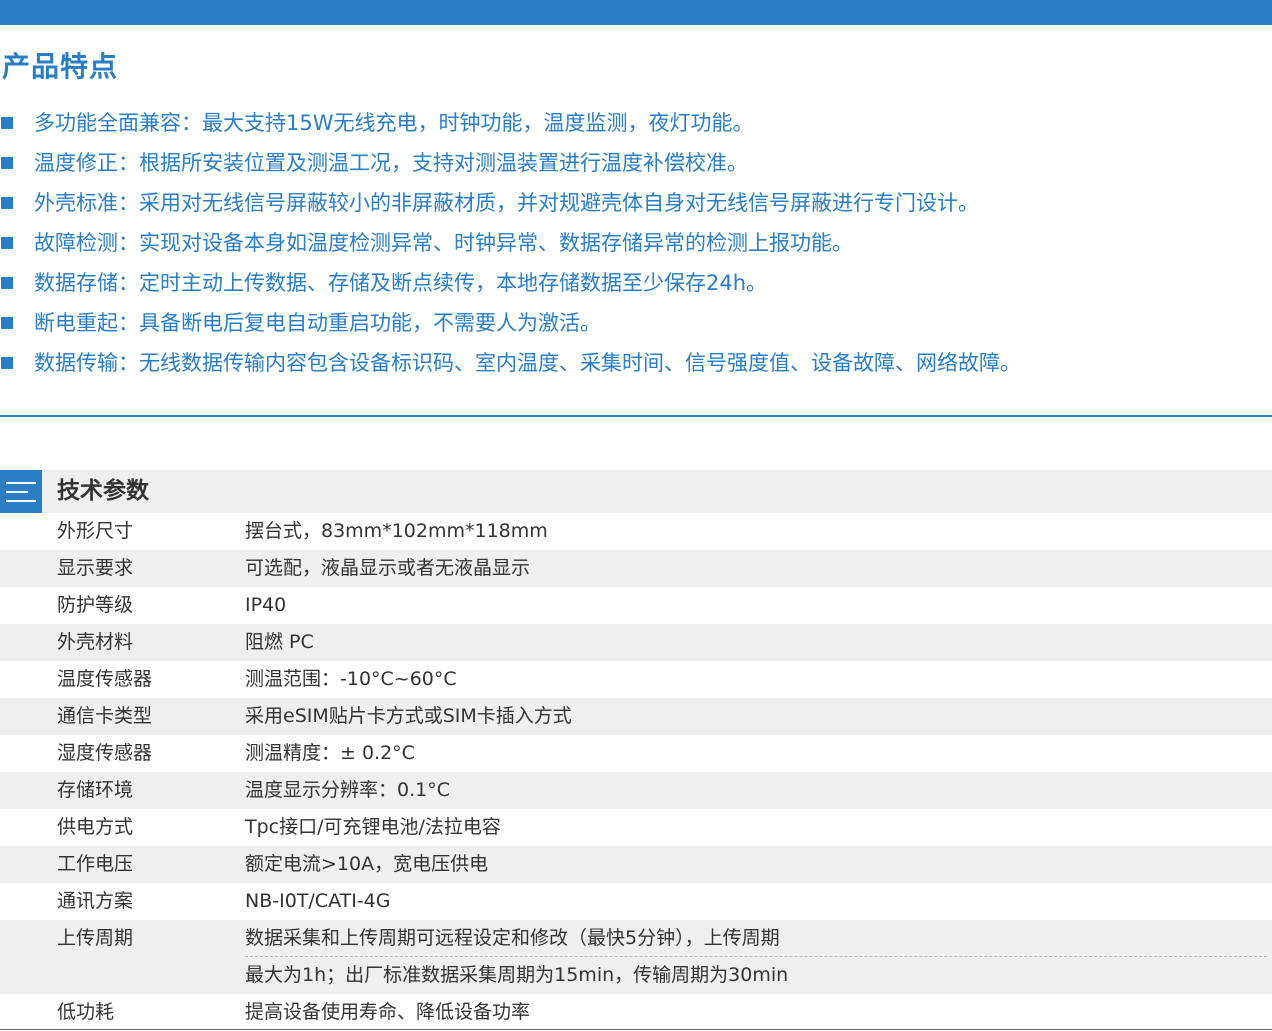 The height and width of the screenshot is (1031, 1272). Describe the element at coordinates (408, 716) in the screenshot. I see `spec-value: 采用eSIM贴片卡方式或SIM卡插入方式` at that location.